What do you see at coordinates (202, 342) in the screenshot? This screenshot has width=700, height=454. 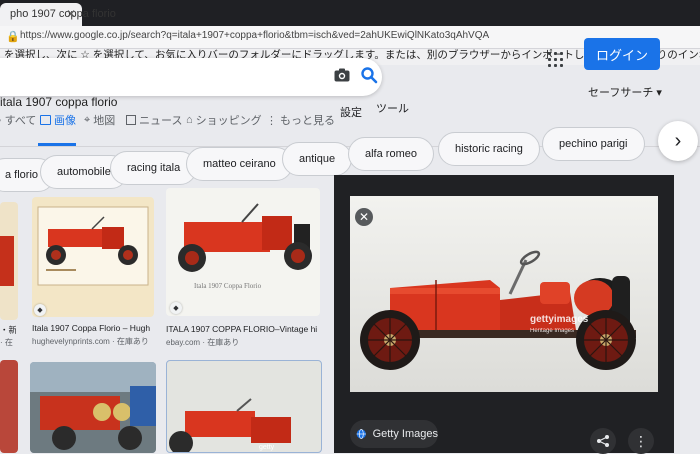 I see `result-source: ebay.com · 在庫あり` at bounding box center [202, 342].